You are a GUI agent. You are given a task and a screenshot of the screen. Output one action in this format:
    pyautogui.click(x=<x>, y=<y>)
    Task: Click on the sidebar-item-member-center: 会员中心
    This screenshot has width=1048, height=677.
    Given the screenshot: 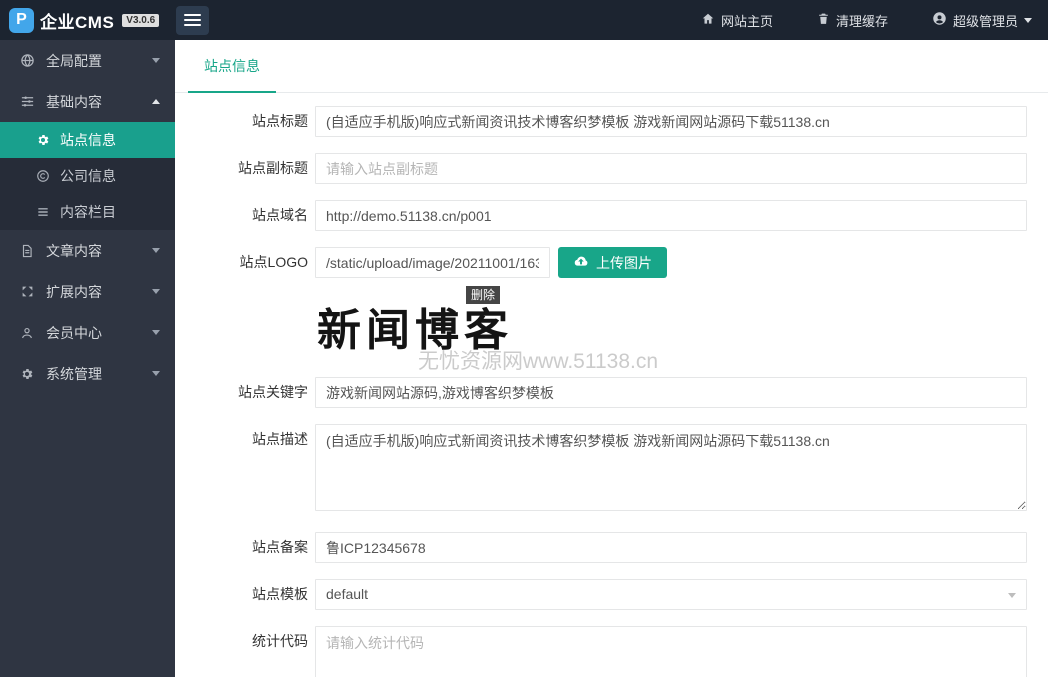 What is the action you would take?
    pyautogui.click(x=87, y=332)
    